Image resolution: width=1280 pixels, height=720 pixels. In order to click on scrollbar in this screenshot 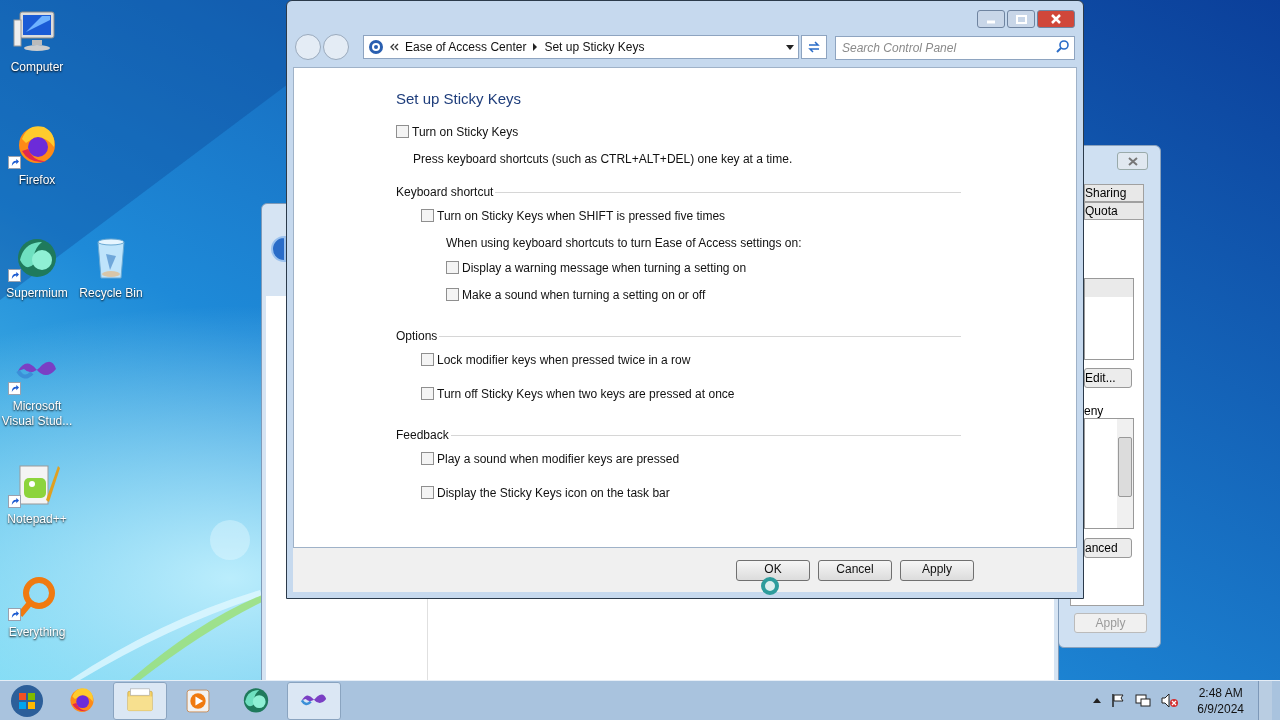, I will do `click(1125, 473)`.